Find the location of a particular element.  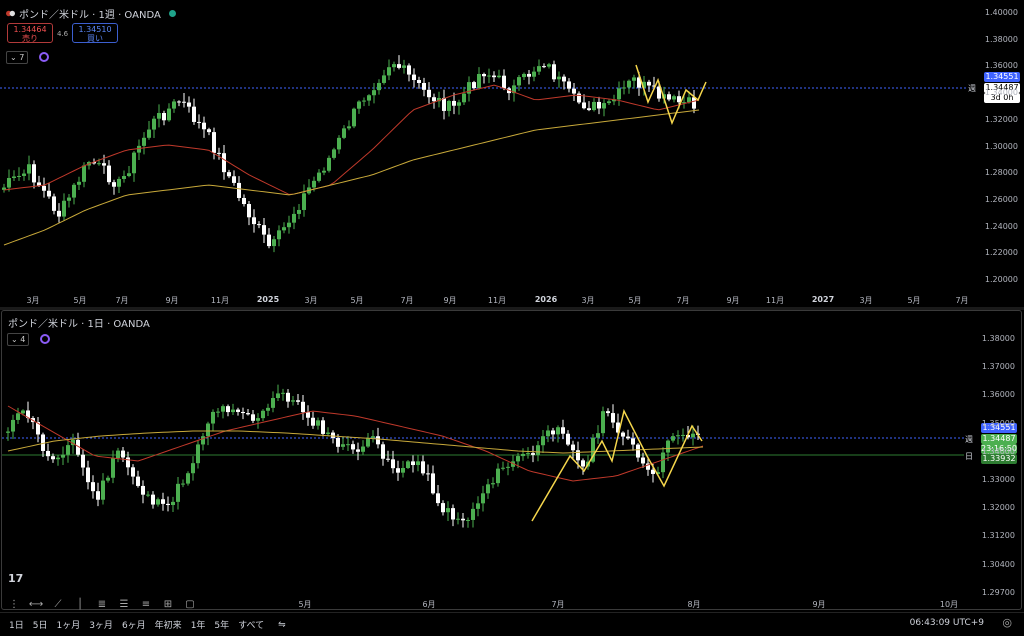

price-tick: 1.20000 is located at coordinates (1001, 279).